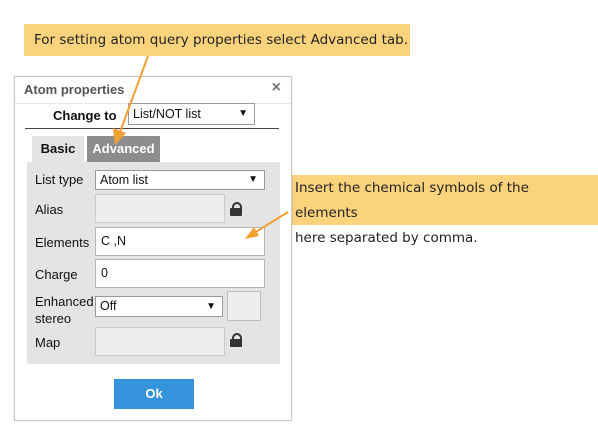 The width and height of the screenshot is (598, 434). I want to click on callout-arrows, so click(201, 147).